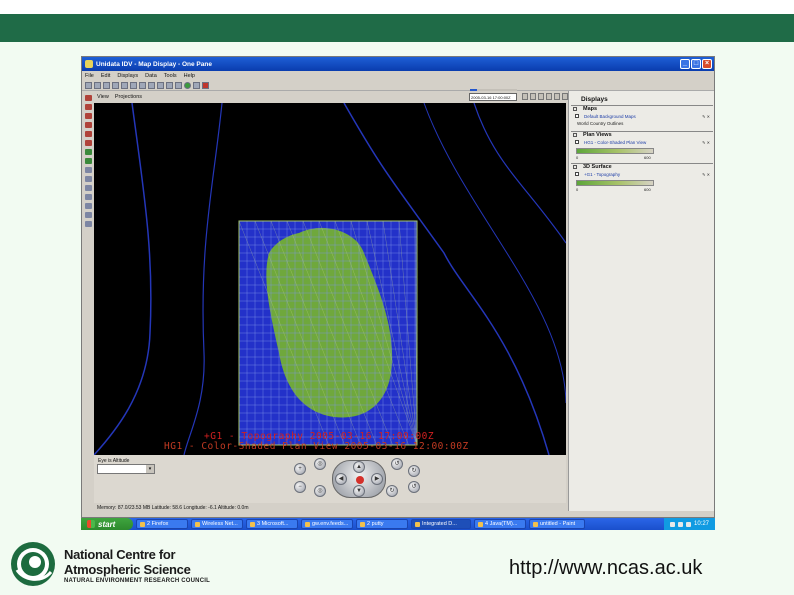 This screenshot has height=595, width=794. Describe the element at coordinates (88, 85) in the screenshot. I see `toolbar-new-icon` at that location.